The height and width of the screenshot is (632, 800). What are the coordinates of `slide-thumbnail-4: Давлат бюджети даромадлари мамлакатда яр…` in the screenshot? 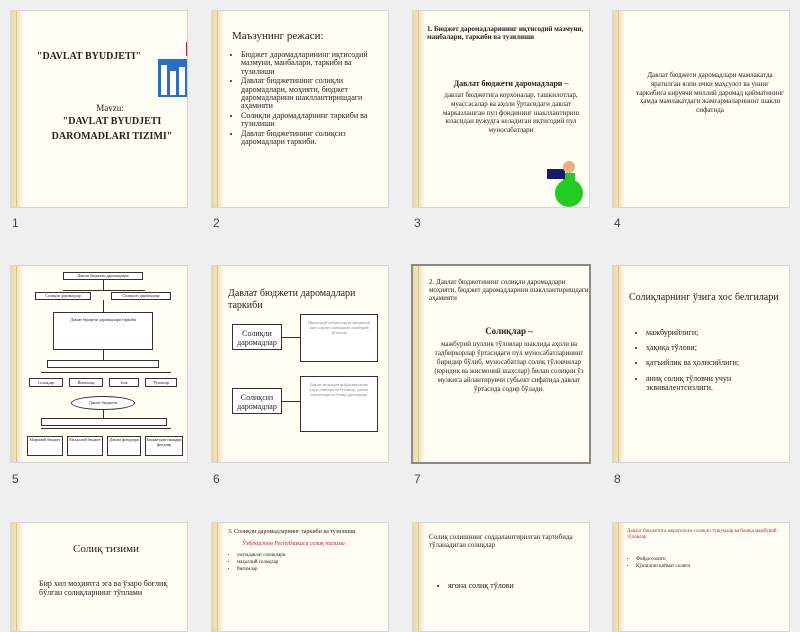 It's located at (701, 109).